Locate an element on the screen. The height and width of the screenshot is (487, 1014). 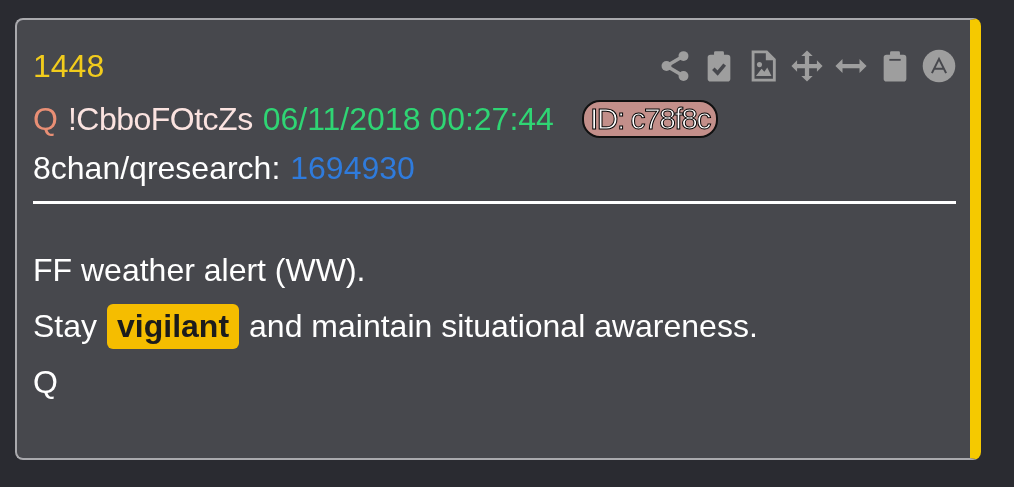
message-text: and maintain situational awareness. is located at coordinates (503, 326).